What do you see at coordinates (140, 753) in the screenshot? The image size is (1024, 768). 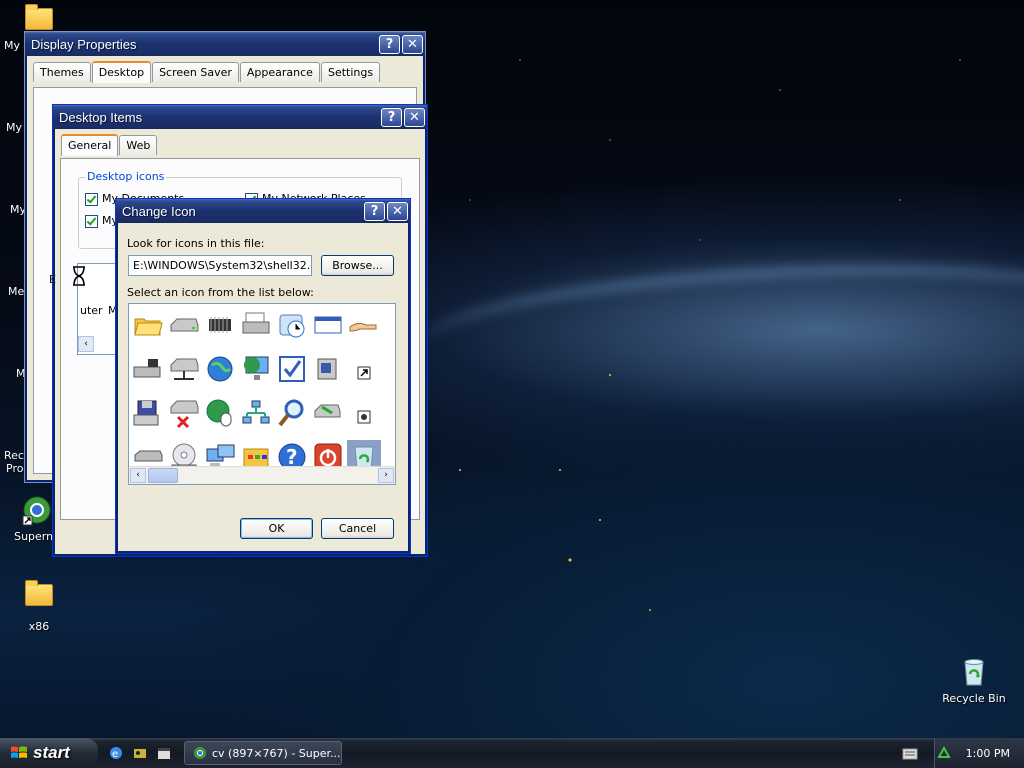 I see `media-quicklaunch-icon` at bounding box center [140, 753].